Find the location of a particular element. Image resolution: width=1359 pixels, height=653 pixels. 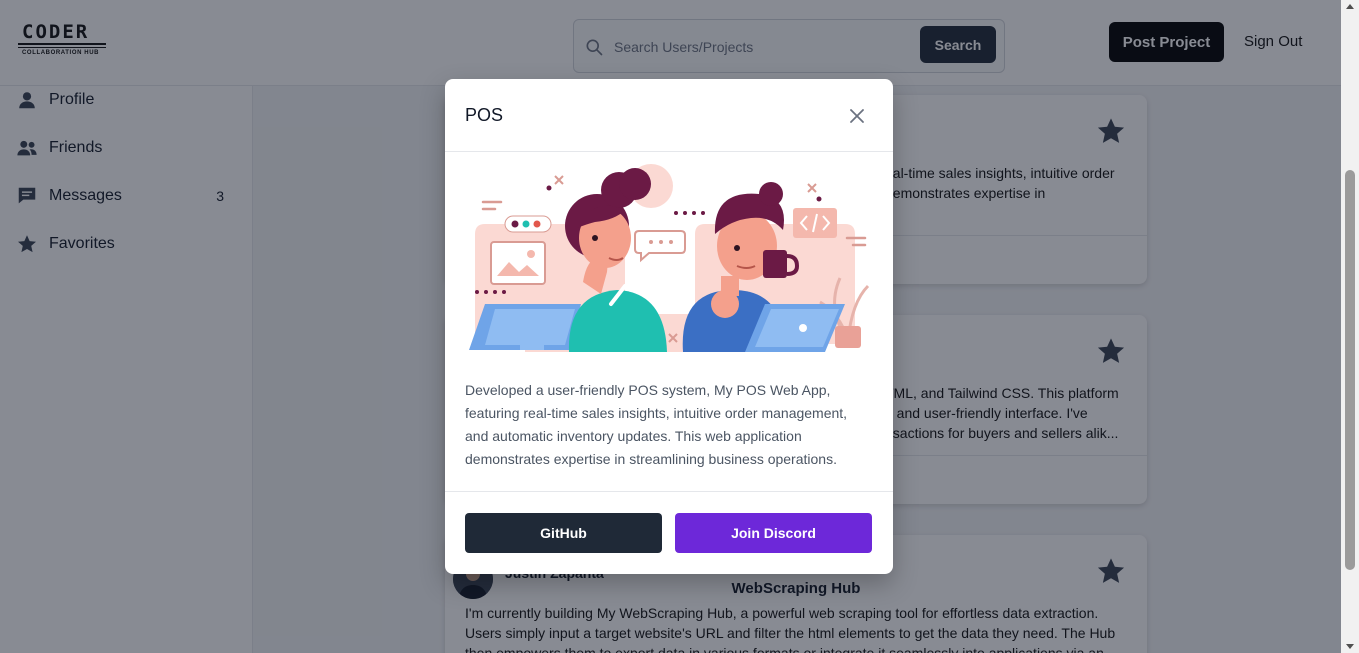

modal-footer: GitHub Join Discord is located at coordinates (669, 532).